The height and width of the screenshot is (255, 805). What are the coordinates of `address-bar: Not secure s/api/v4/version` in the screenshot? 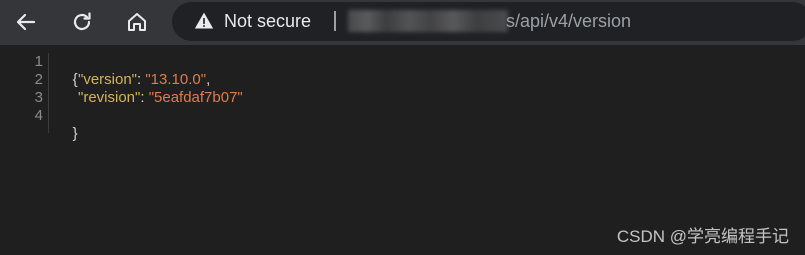 It's located at (488, 21).